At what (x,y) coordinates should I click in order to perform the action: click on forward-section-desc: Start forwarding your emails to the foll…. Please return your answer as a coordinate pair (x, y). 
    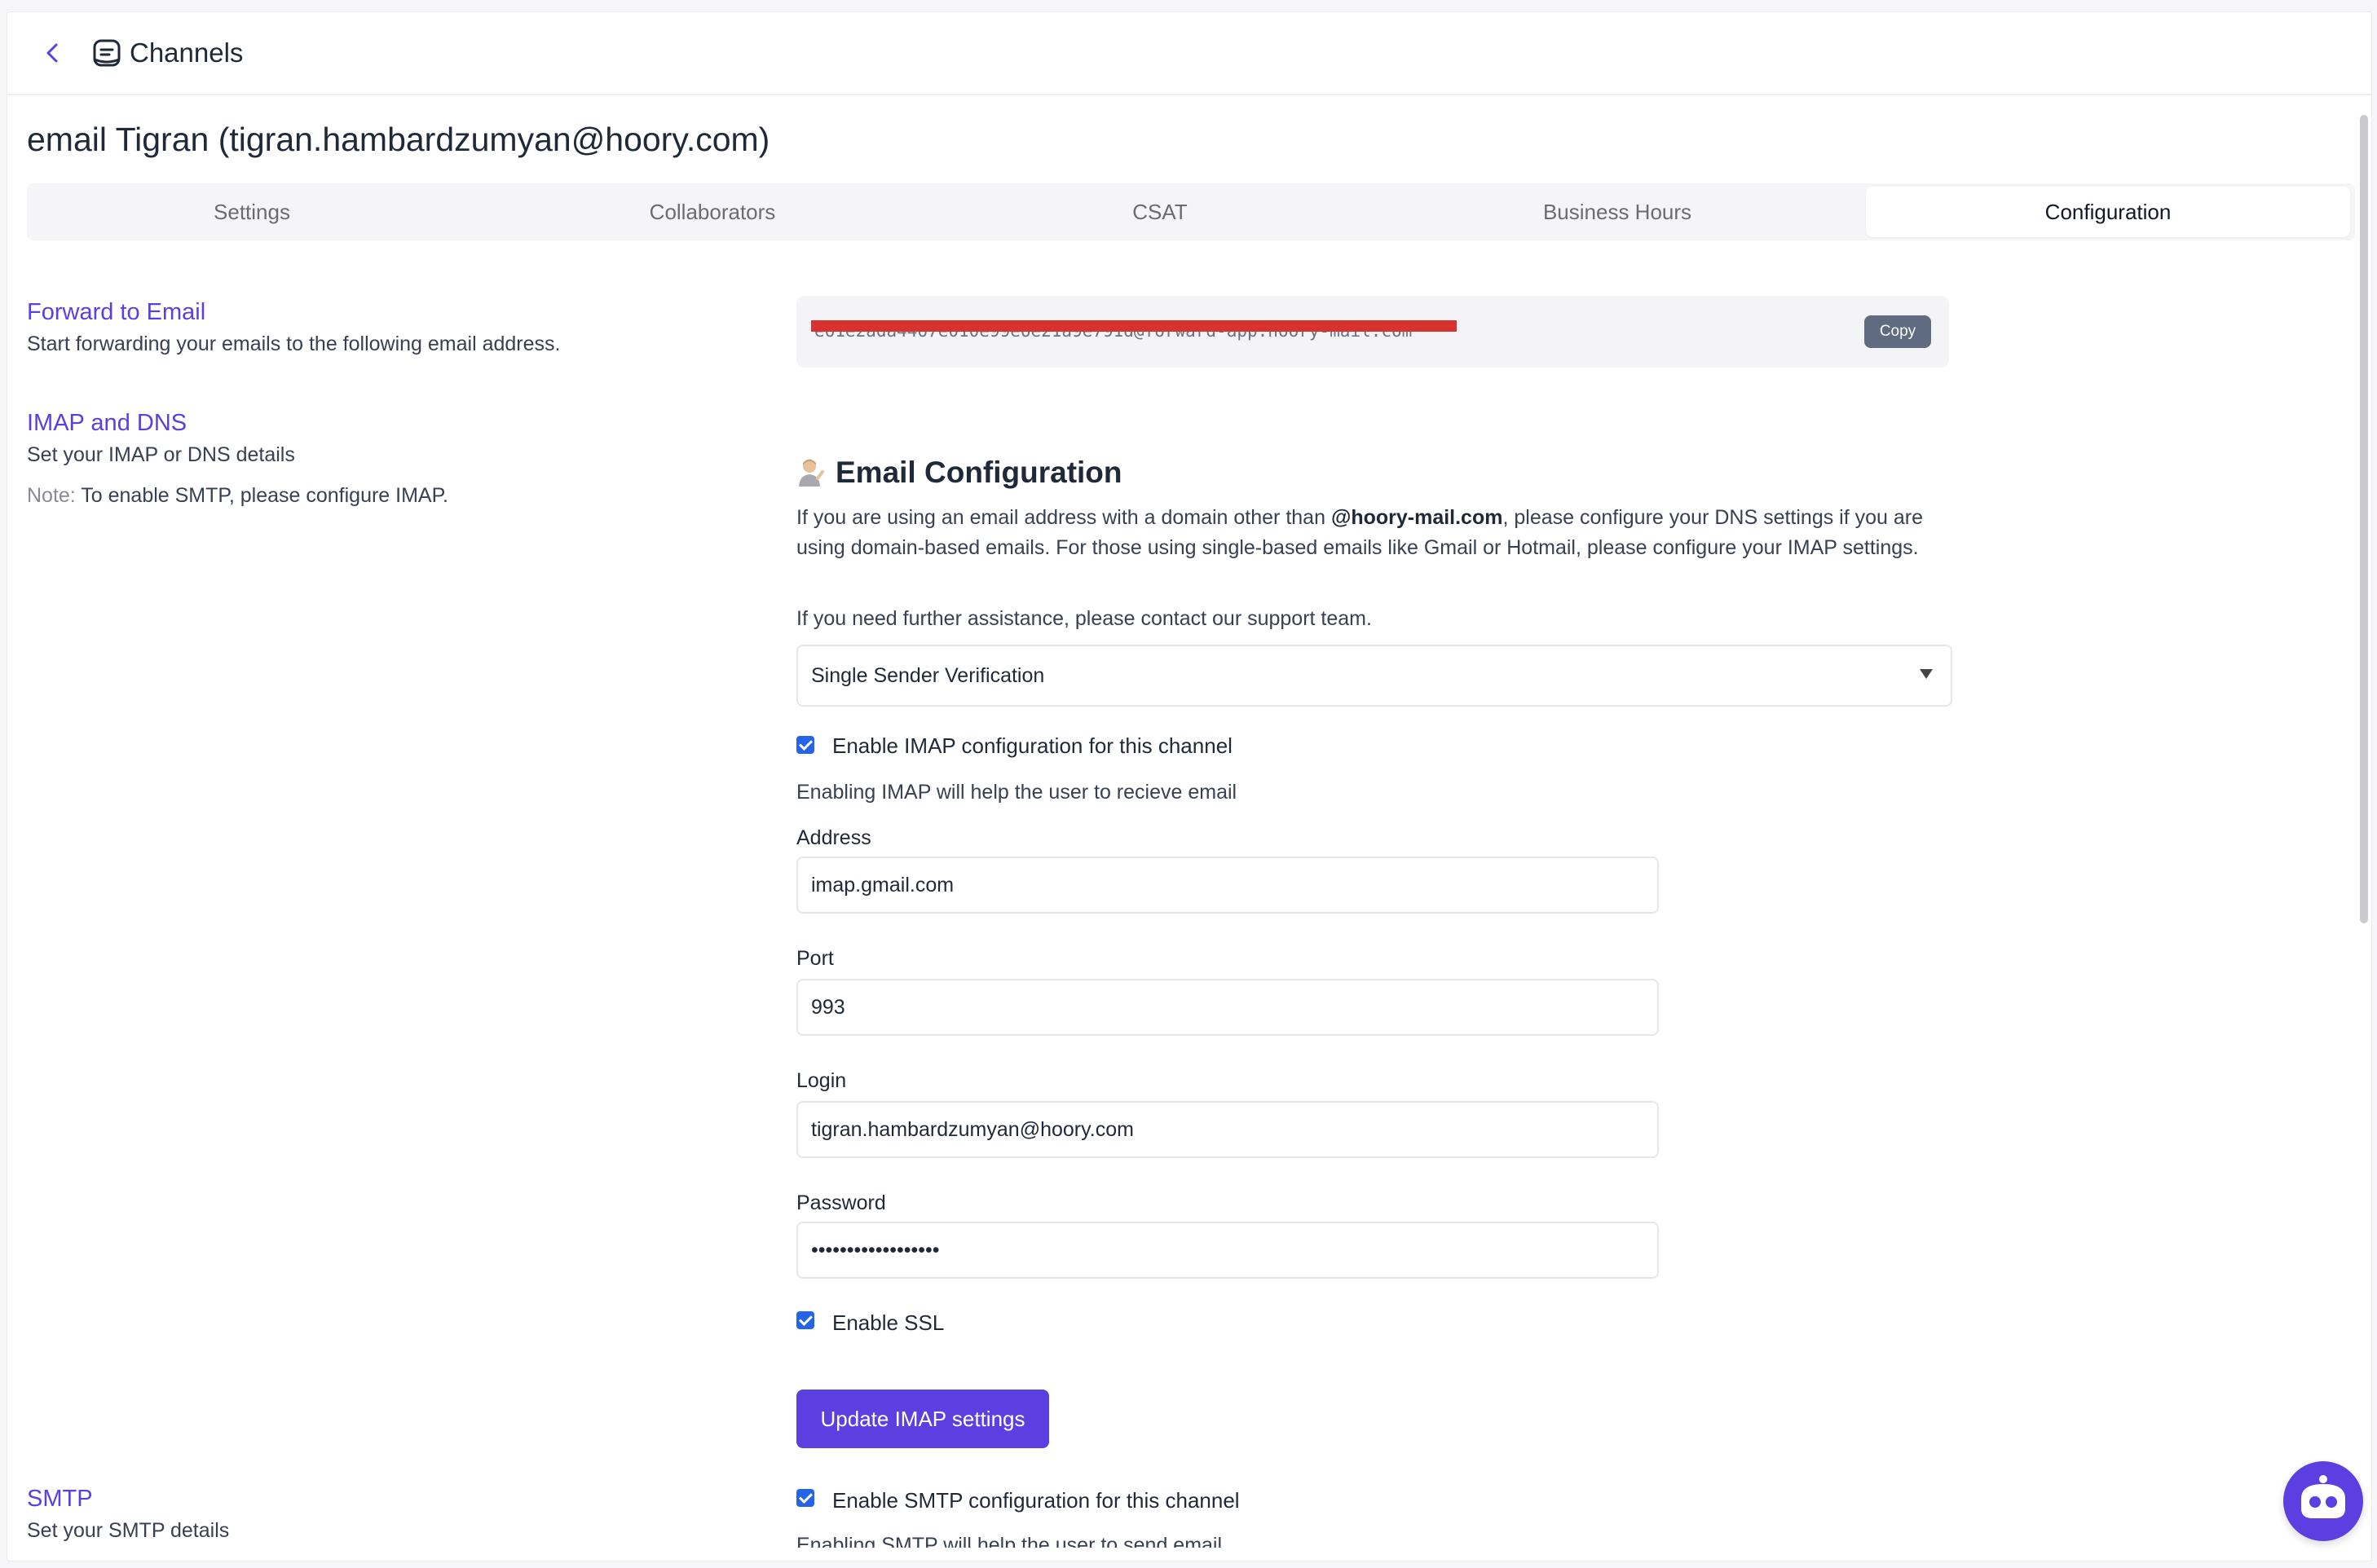
    Looking at the image, I should click on (294, 344).